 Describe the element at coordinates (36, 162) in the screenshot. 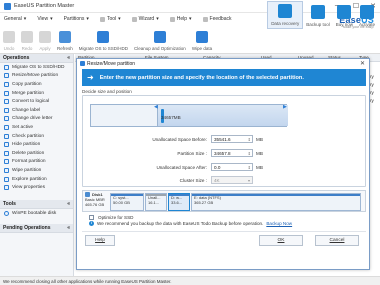

I see `op-format-partition: Format partition` at that location.